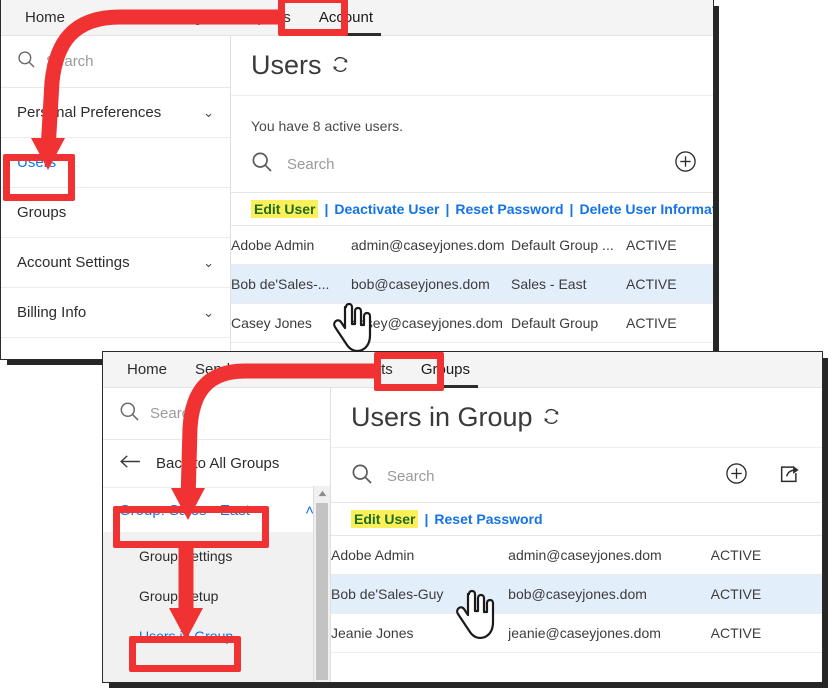  Describe the element at coordinates (357, 18) in the screenshot. I see `account-window-top-nav: Home Send Manage Reports Account` at that location.